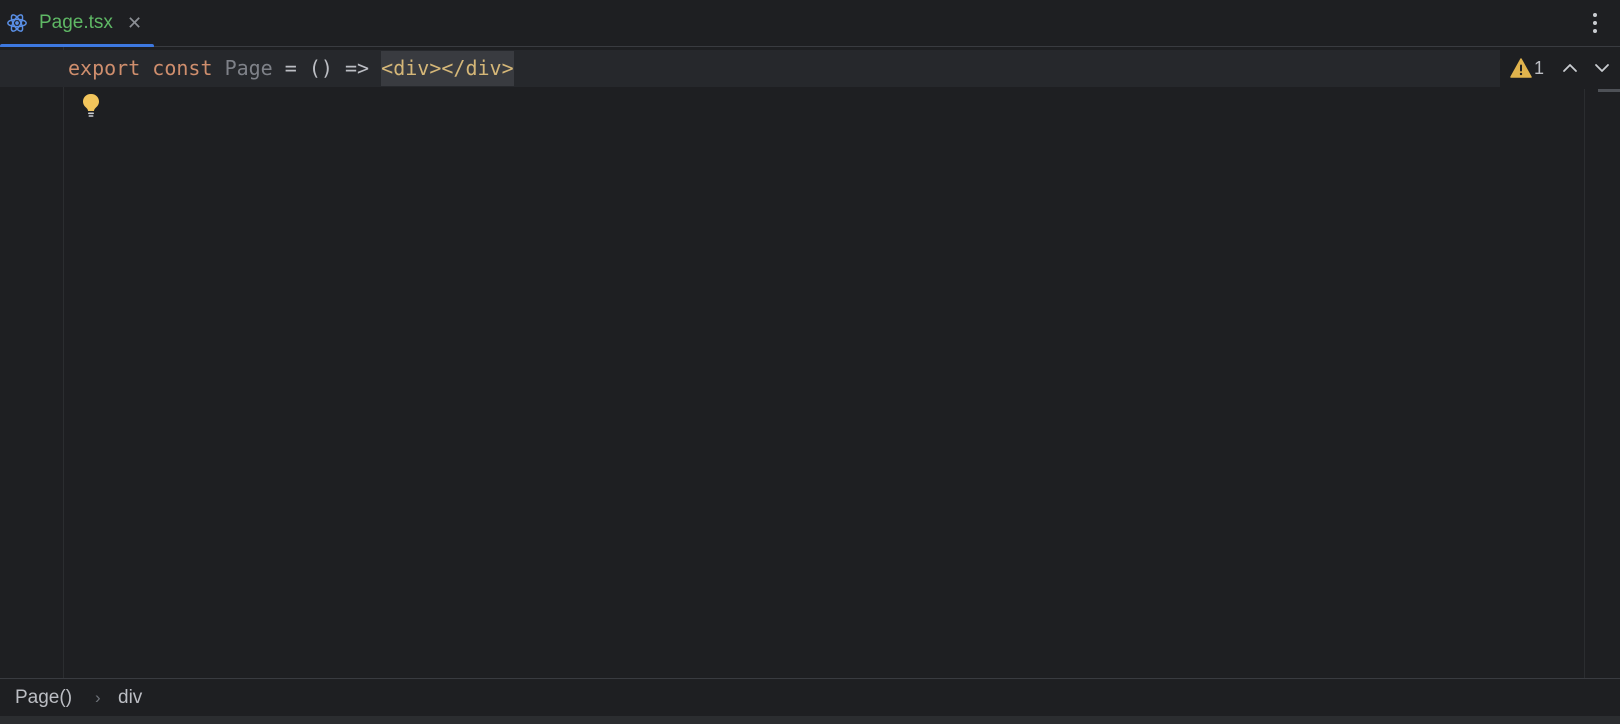 The height and width of the screenshot is (724, 1620). What do you see at coordinates (182, 68) in the screenshot?
I see `keyword-const: const` at bounding box center [182, 68].